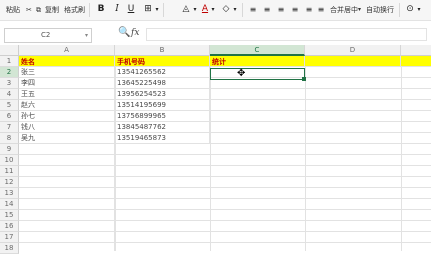 This screenshot has height=254, width=431. What do you see at coordinates (9, 237) in the screenshot?
I see `row-header-17: 17` at bounding box center [9, 237].